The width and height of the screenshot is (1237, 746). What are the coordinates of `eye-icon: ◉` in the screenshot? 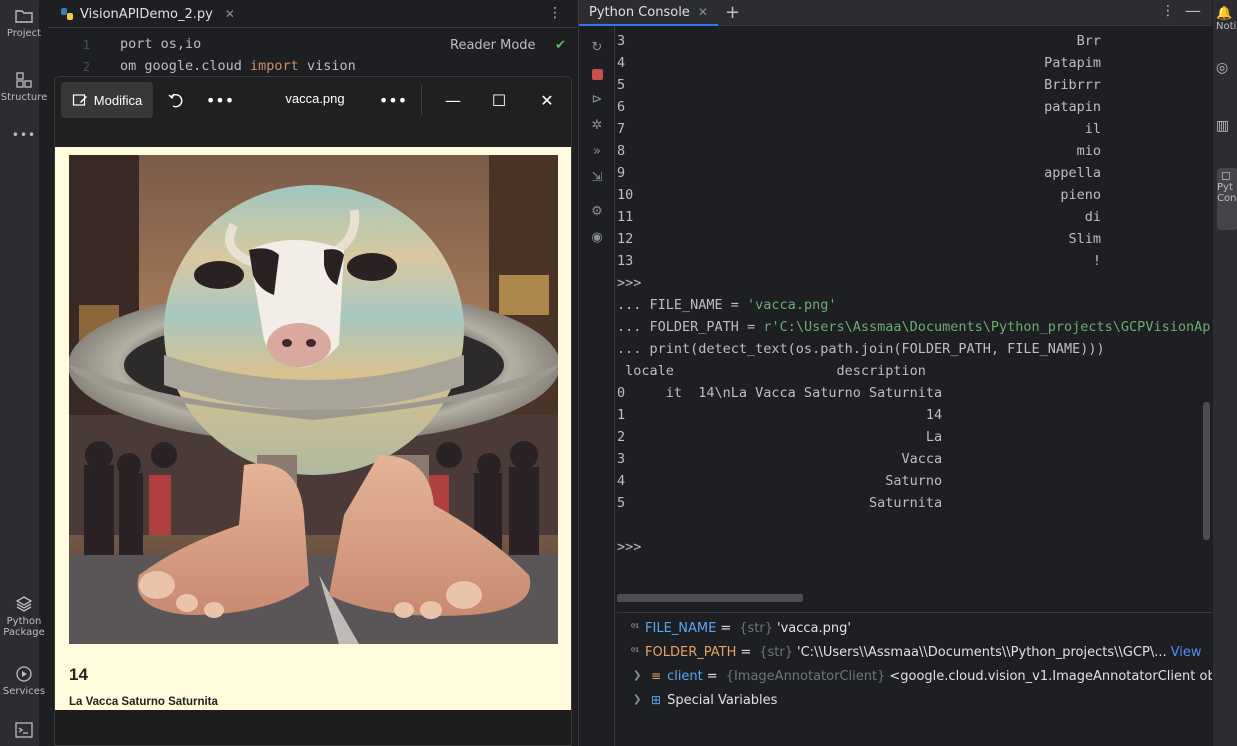 It's located at (597, 239).